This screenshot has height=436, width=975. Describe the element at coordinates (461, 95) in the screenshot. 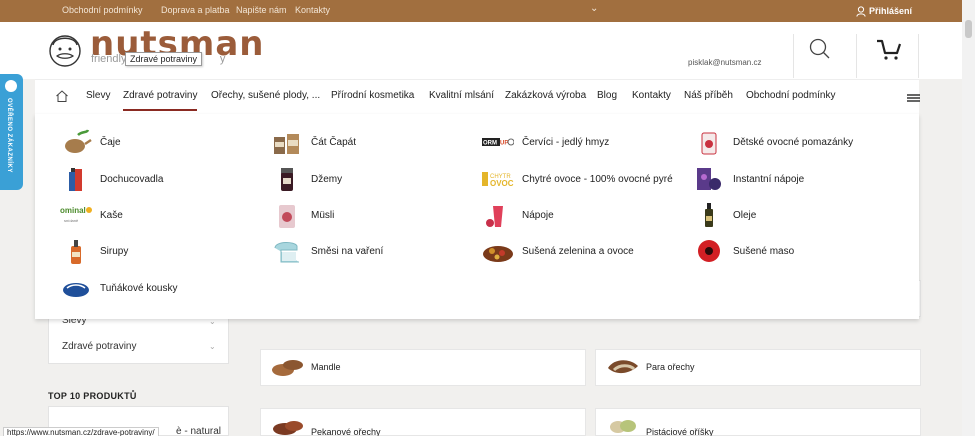

I see `nav-item-kvalitni-mlsani: Kvalitní mlsání` at that location.